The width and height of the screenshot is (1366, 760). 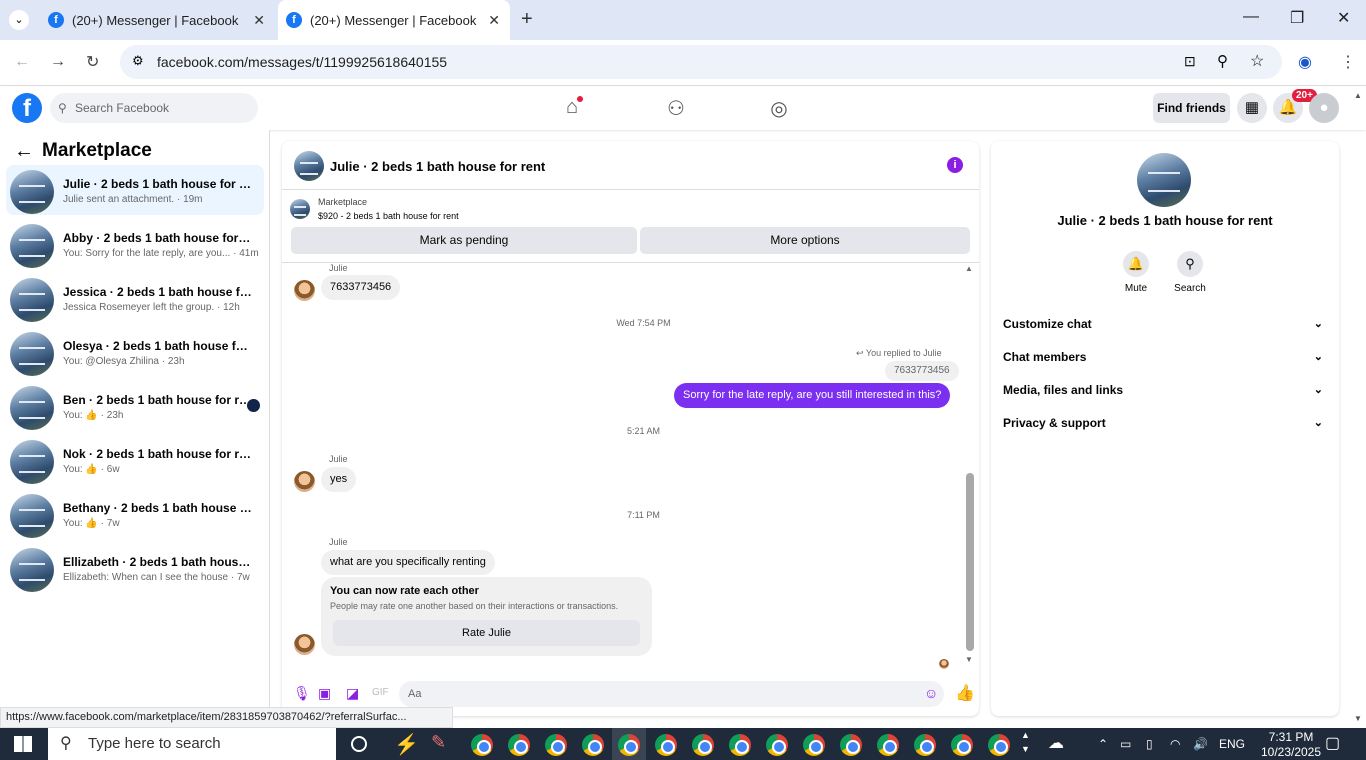 I want to click on home-icon: ⌂, so click(x=572, y=108).